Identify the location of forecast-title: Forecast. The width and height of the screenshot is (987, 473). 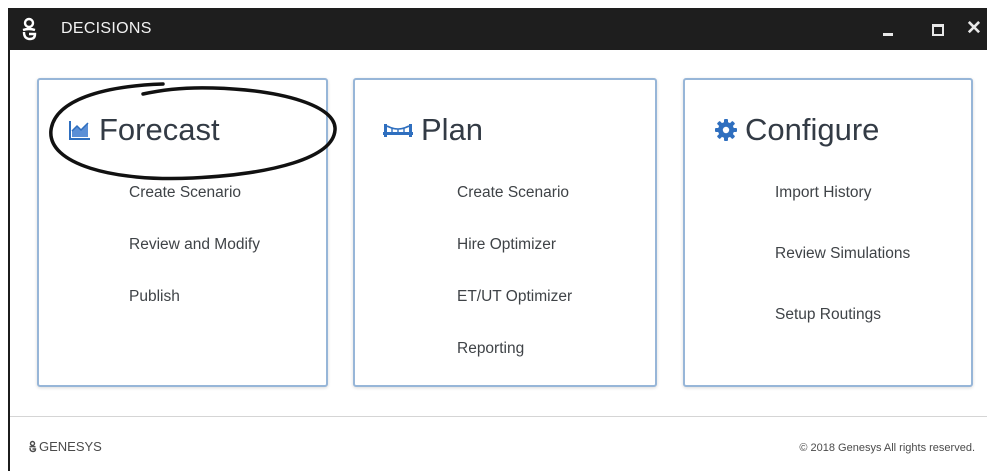
(159, 129).